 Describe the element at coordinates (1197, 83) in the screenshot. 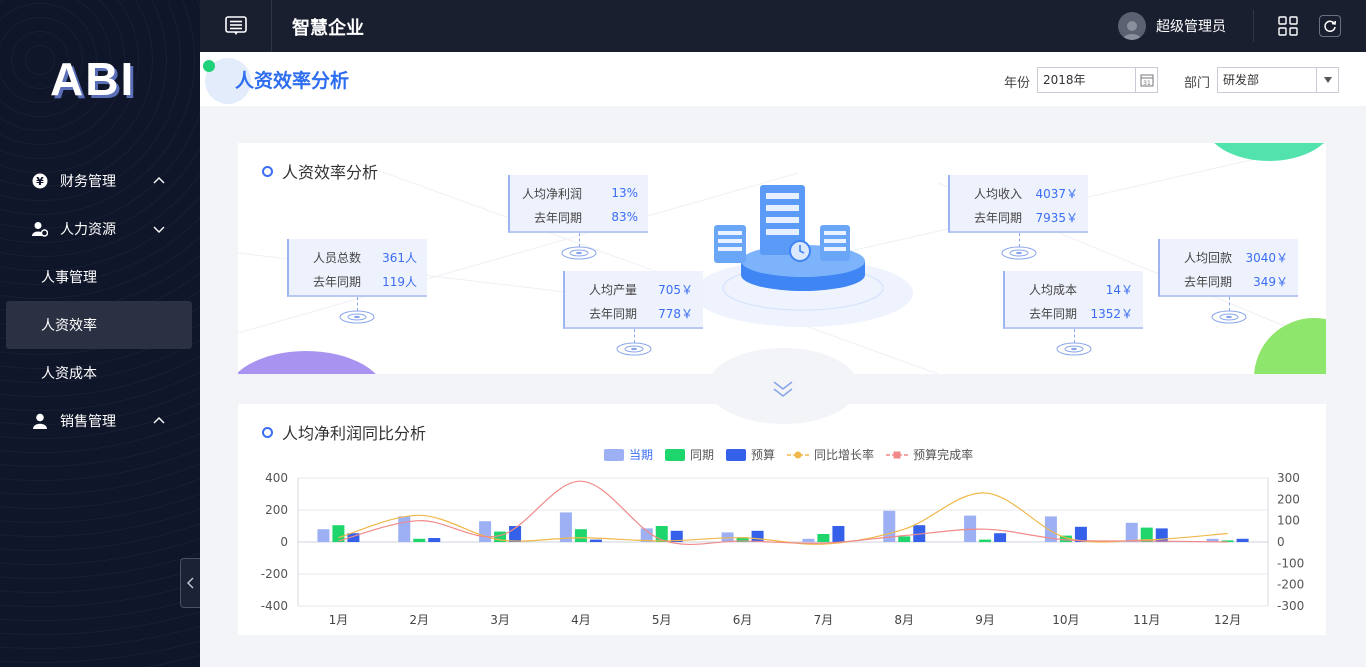

I see `dept-label: 部门` at that location.